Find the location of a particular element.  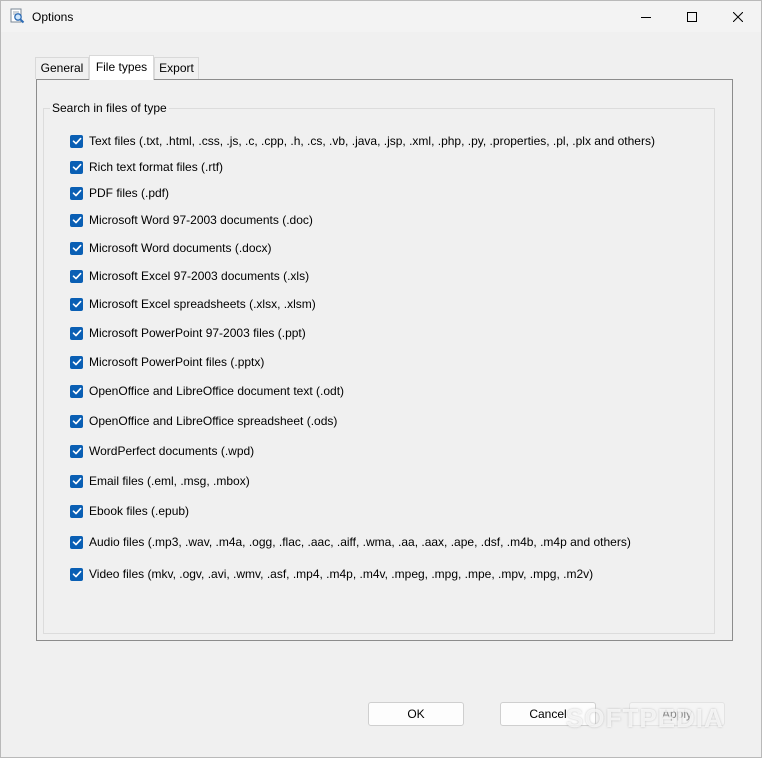

file-type-checkbox-row: Ebook files (.epub) is located at coordinates (129, 511).